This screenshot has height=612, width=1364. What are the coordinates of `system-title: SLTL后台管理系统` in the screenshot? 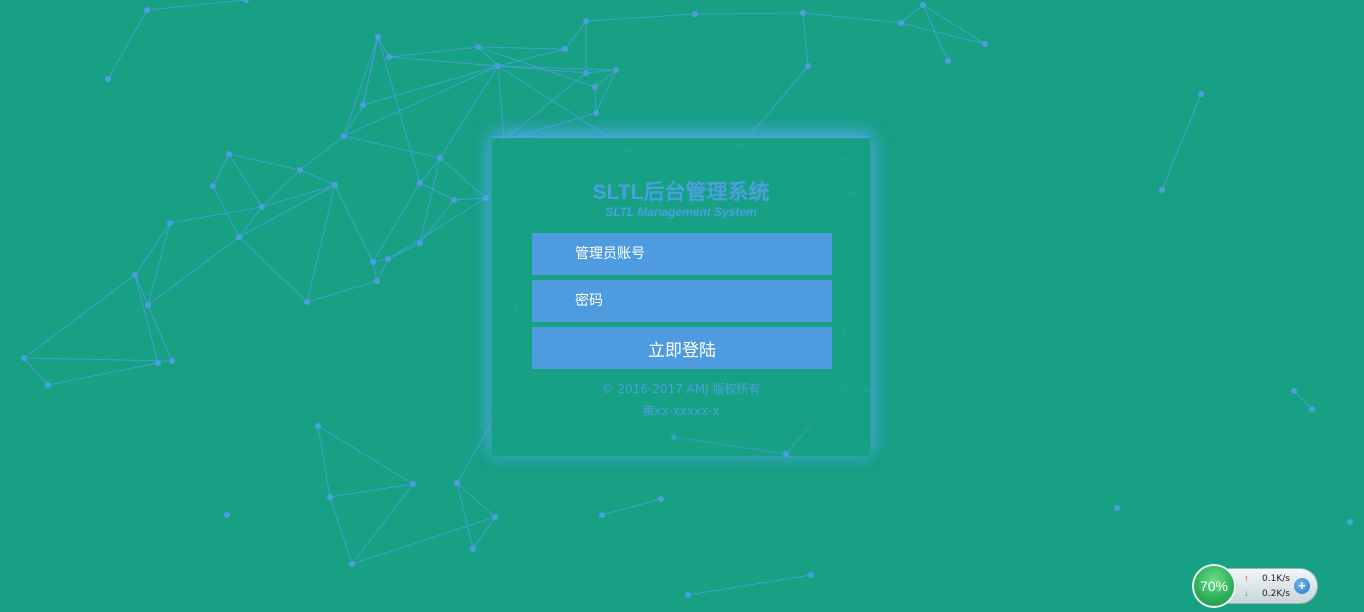 It's located at (681, 192).